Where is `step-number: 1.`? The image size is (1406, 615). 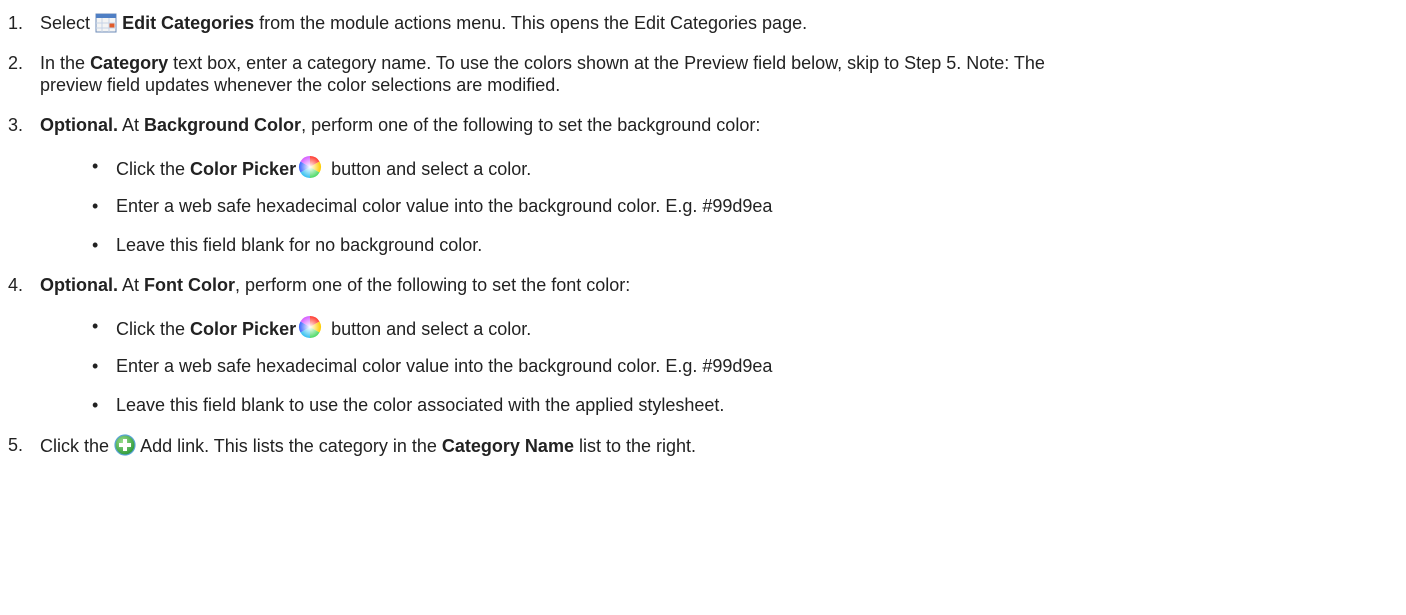 step-number: 1. is located at coordinates (16, 23).